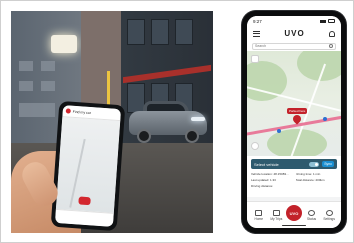 Image resolution: width=354 pixels, height=243 pixels. I want to click on held-phone-title: Find my car, so click(82, 112).